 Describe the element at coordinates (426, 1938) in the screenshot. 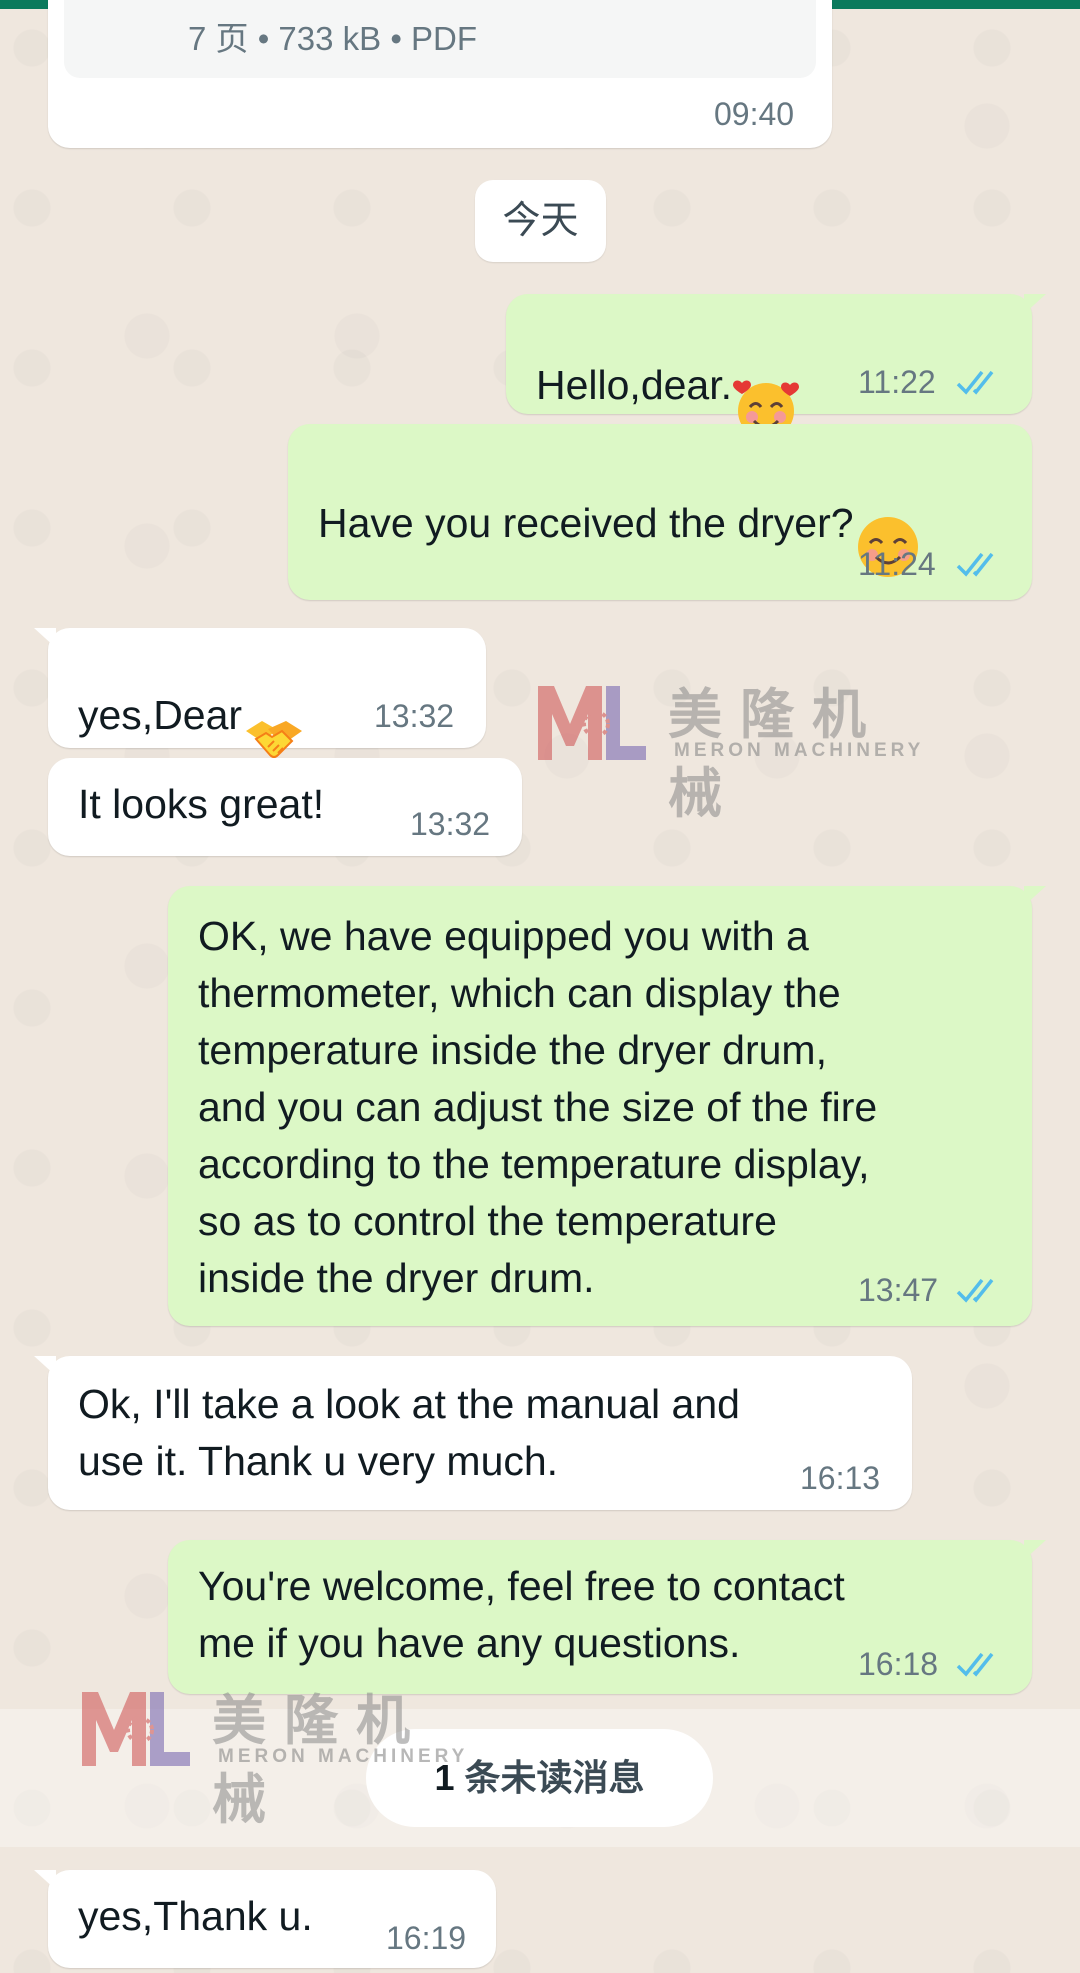

I see `message-time: 16:19` at that location.